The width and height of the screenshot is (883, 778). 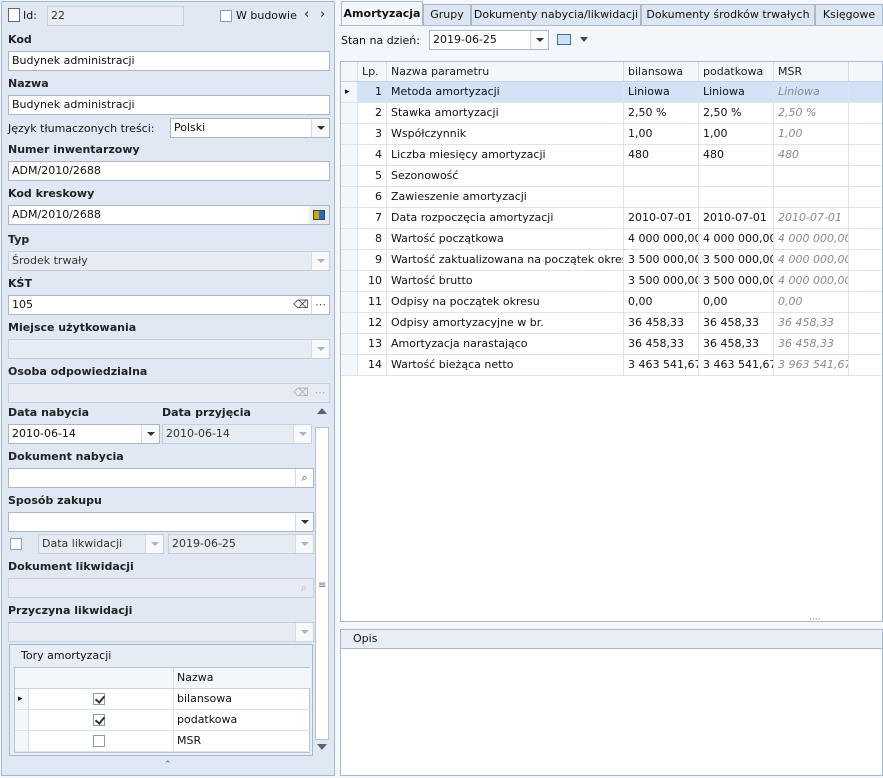 I want to click on search-icon: ⌕, so click(x=304, y=478).